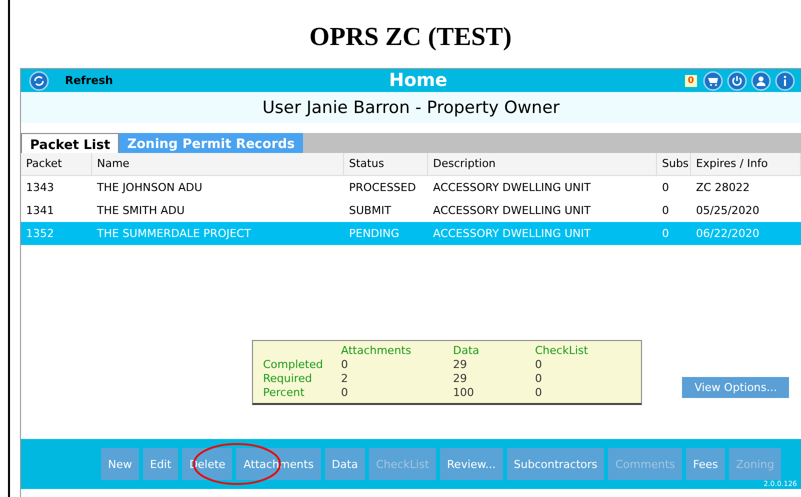 The image size is (801, 497). I want to click on table-cell-text: THE JOHNSON ADU, so click(150, 188).